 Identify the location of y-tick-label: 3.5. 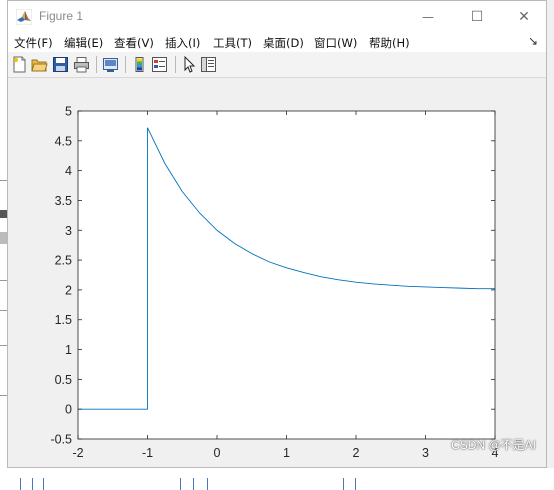
(63, 201).